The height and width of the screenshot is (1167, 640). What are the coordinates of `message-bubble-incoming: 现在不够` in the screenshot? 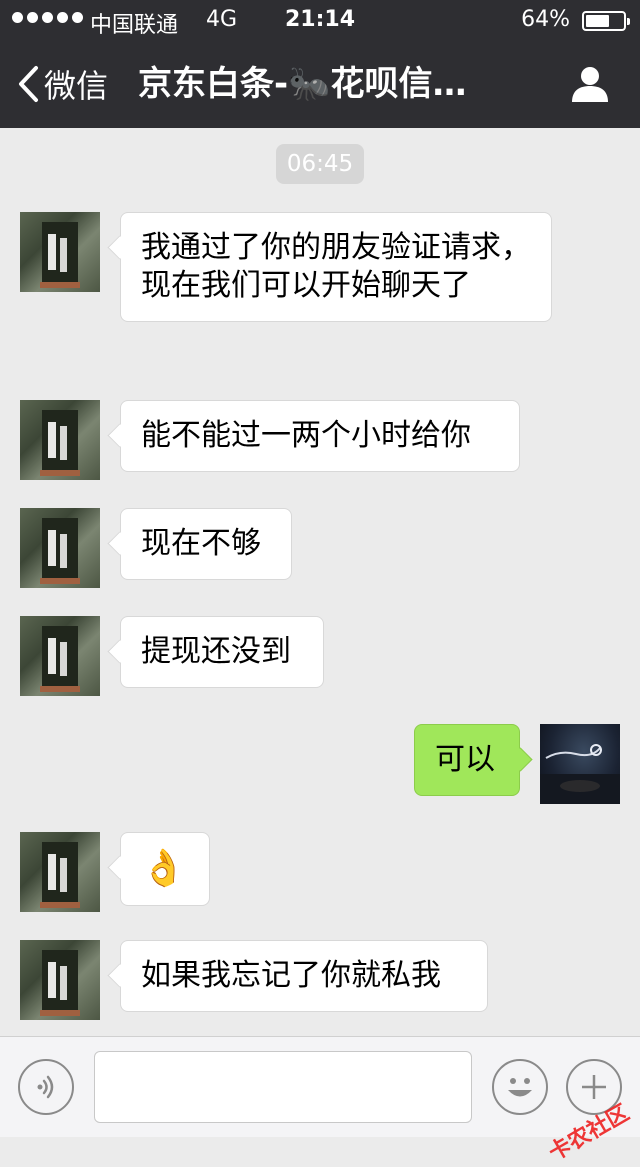 It's located at (206, 544).